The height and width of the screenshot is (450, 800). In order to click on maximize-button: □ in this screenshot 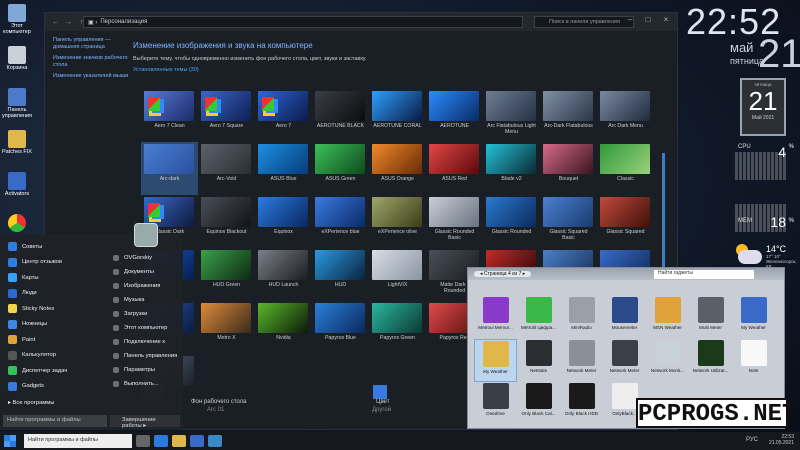, I will do `click(648, 20)`.